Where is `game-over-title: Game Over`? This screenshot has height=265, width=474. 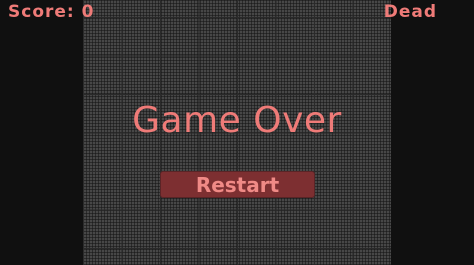 game-over-title: Game Over is located at coordinates (237, 120).